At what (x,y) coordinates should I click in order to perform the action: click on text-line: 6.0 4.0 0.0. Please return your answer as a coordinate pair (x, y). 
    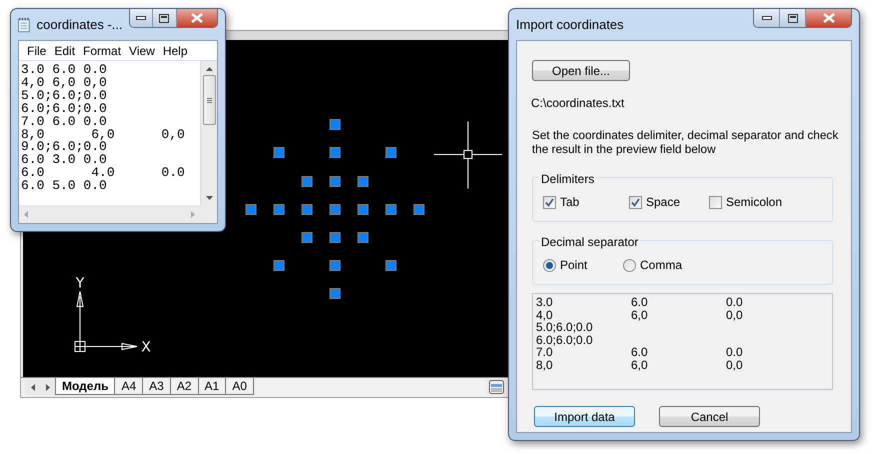
    Looking at the image, I should click on (103, 173).